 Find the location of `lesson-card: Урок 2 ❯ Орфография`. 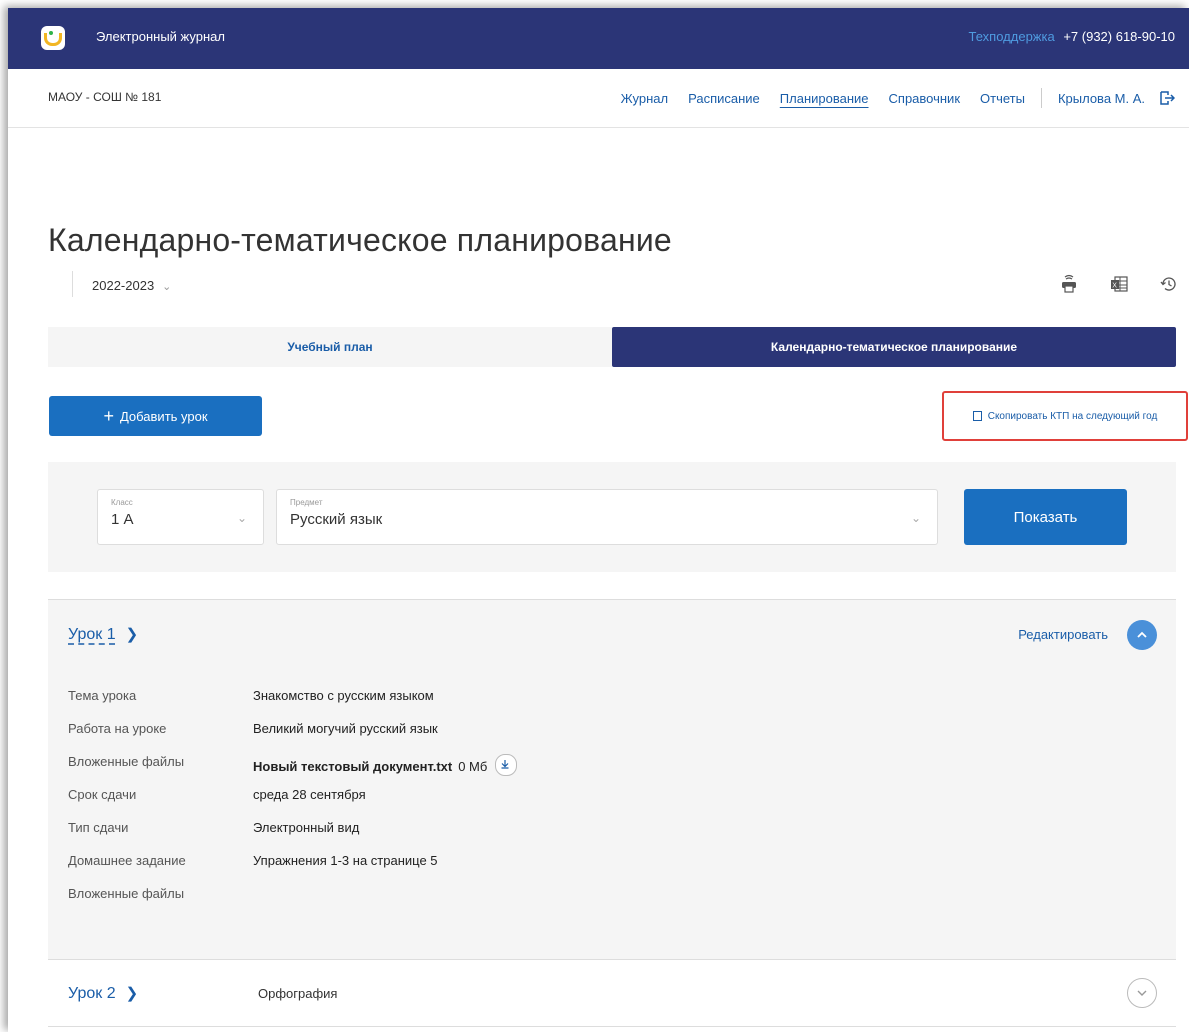

lesson-card: Урок 2 ❯ Орфография is located at coordinates (612, 993).